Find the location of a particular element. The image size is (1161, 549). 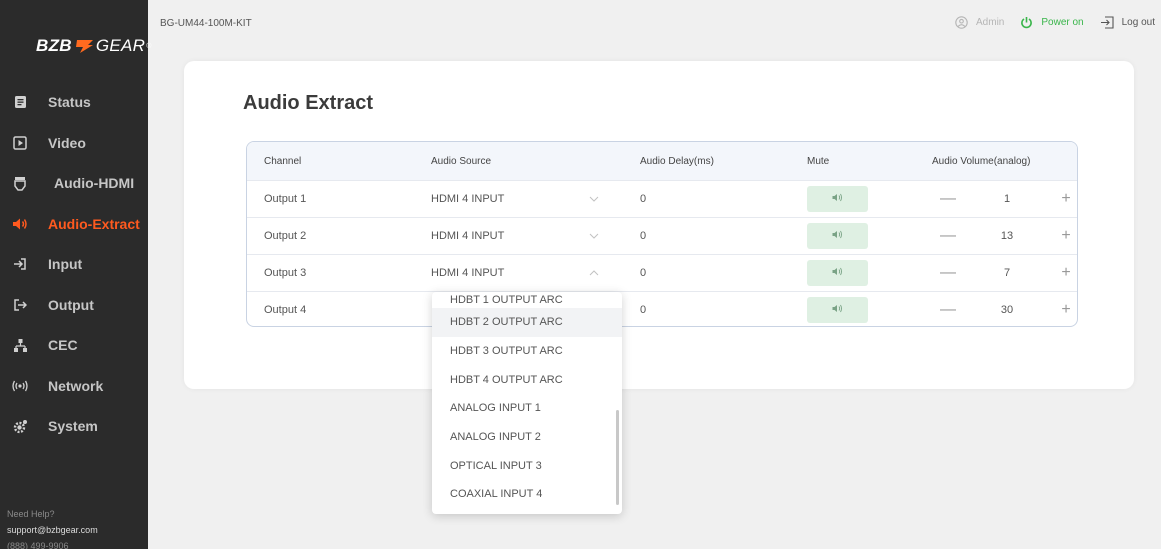

header-channel: Channel is located at coordinates (283, 161).